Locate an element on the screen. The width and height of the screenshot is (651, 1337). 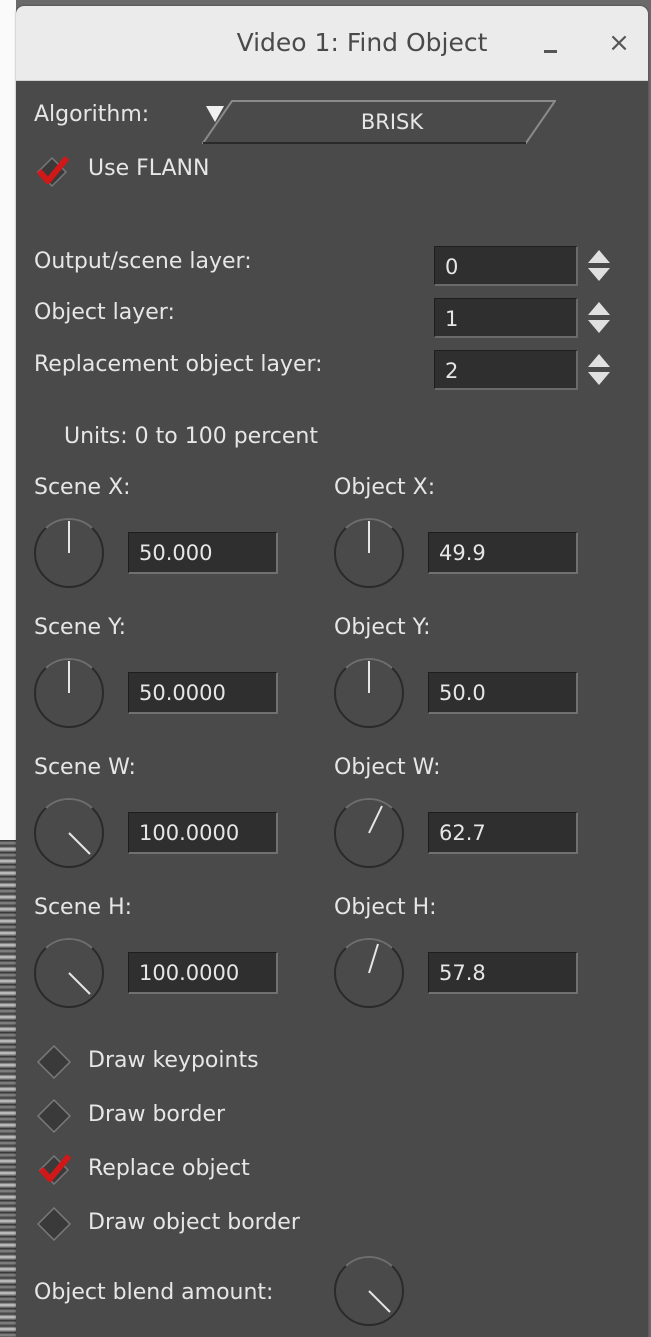
draw-object-border-checkbox is located at coordinates (54, 1224).